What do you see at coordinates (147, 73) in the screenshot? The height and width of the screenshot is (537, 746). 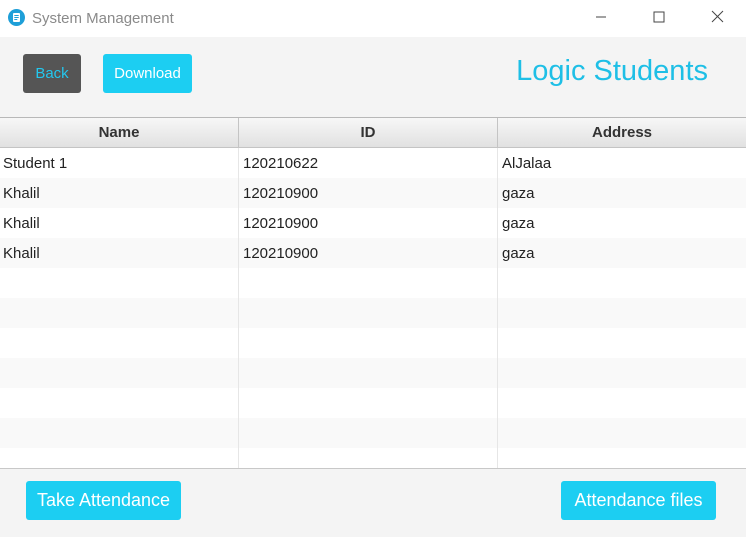 I see `download-button: Download` at bounding box center [147, 73].